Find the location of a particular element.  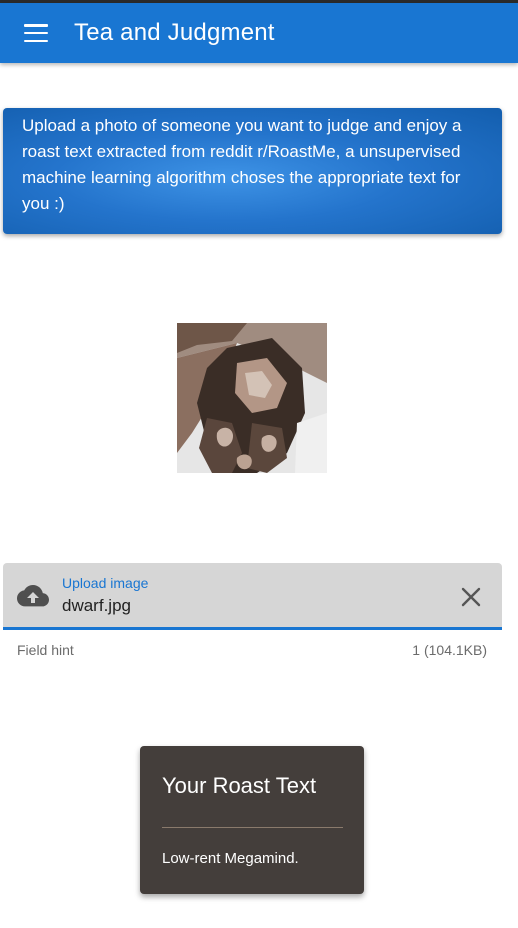

file-counter: 1 (104.1KB) is located at coordinates (449, 650).